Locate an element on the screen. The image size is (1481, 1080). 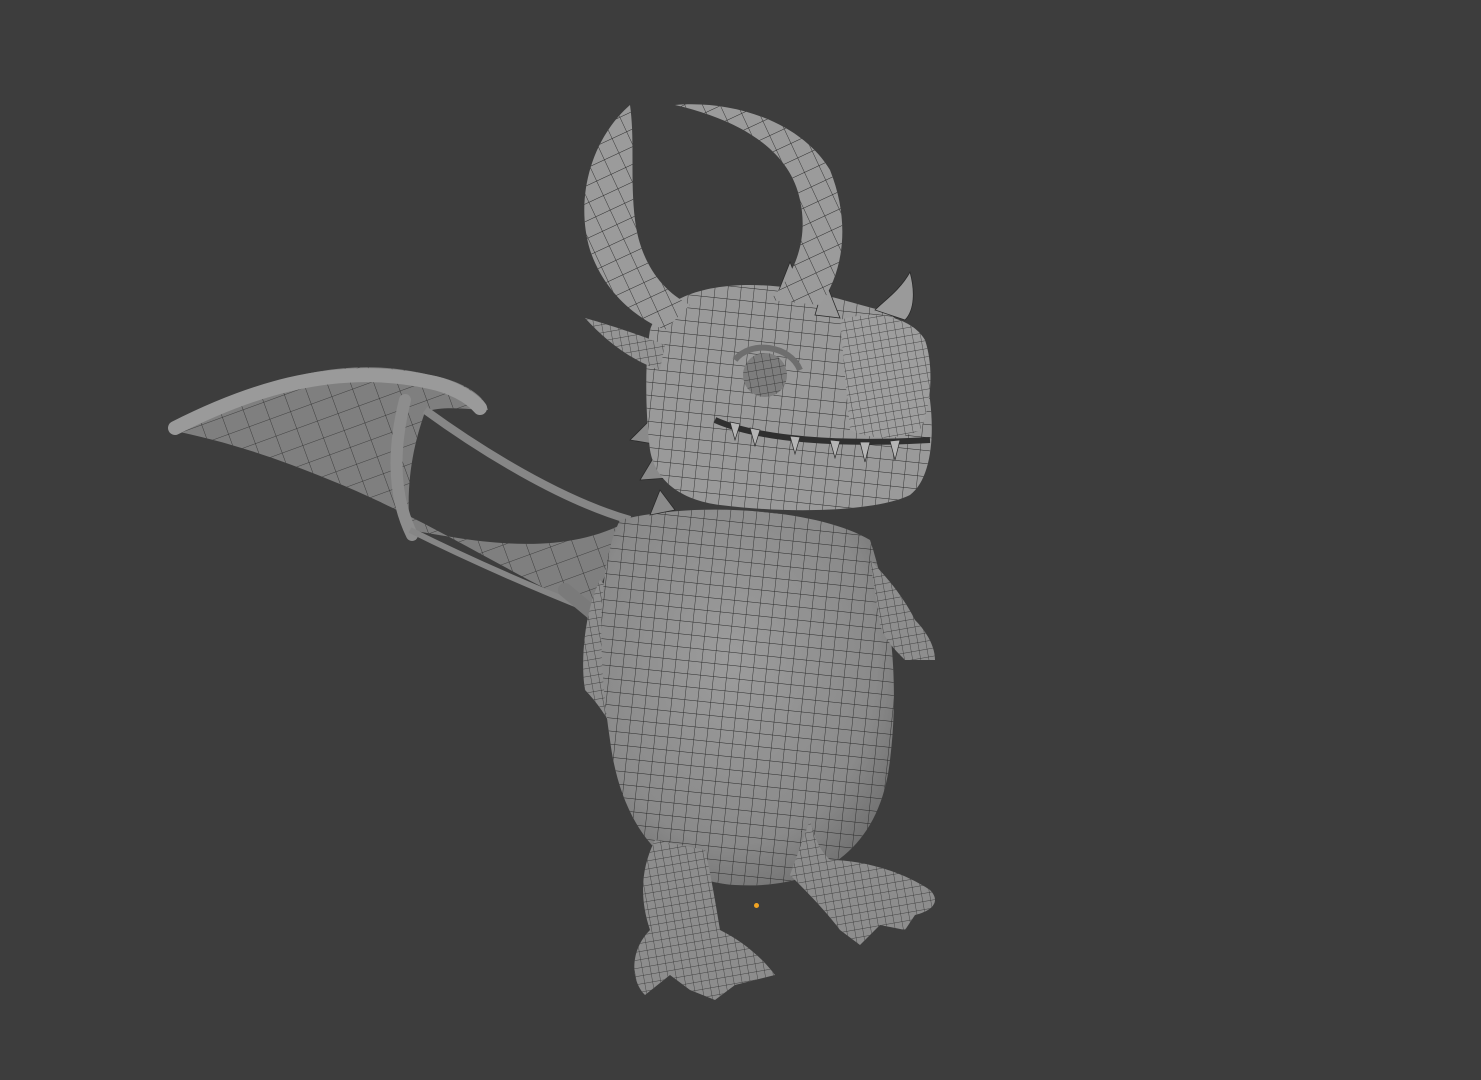
head is located at coordinates (789, 398).